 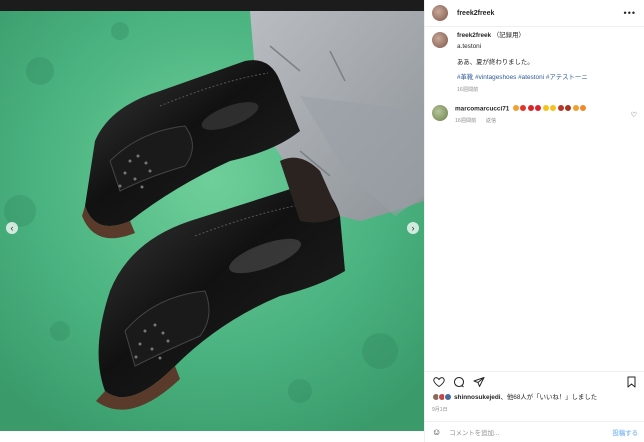 What do you see at coordinates (625, 432) in the screenshot?
I see `post-comment-button: 投稿する` at bounding box center [625, 432].